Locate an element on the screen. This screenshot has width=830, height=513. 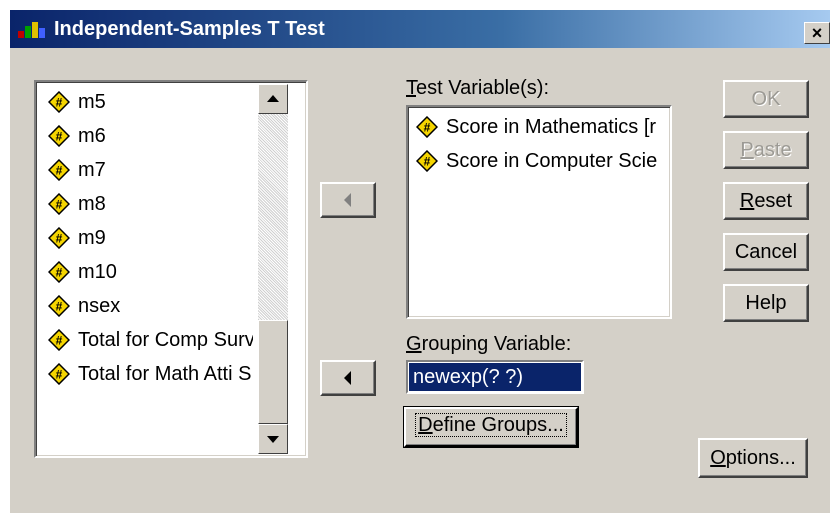
item-label: m8 is located at coordinates (92, 204).